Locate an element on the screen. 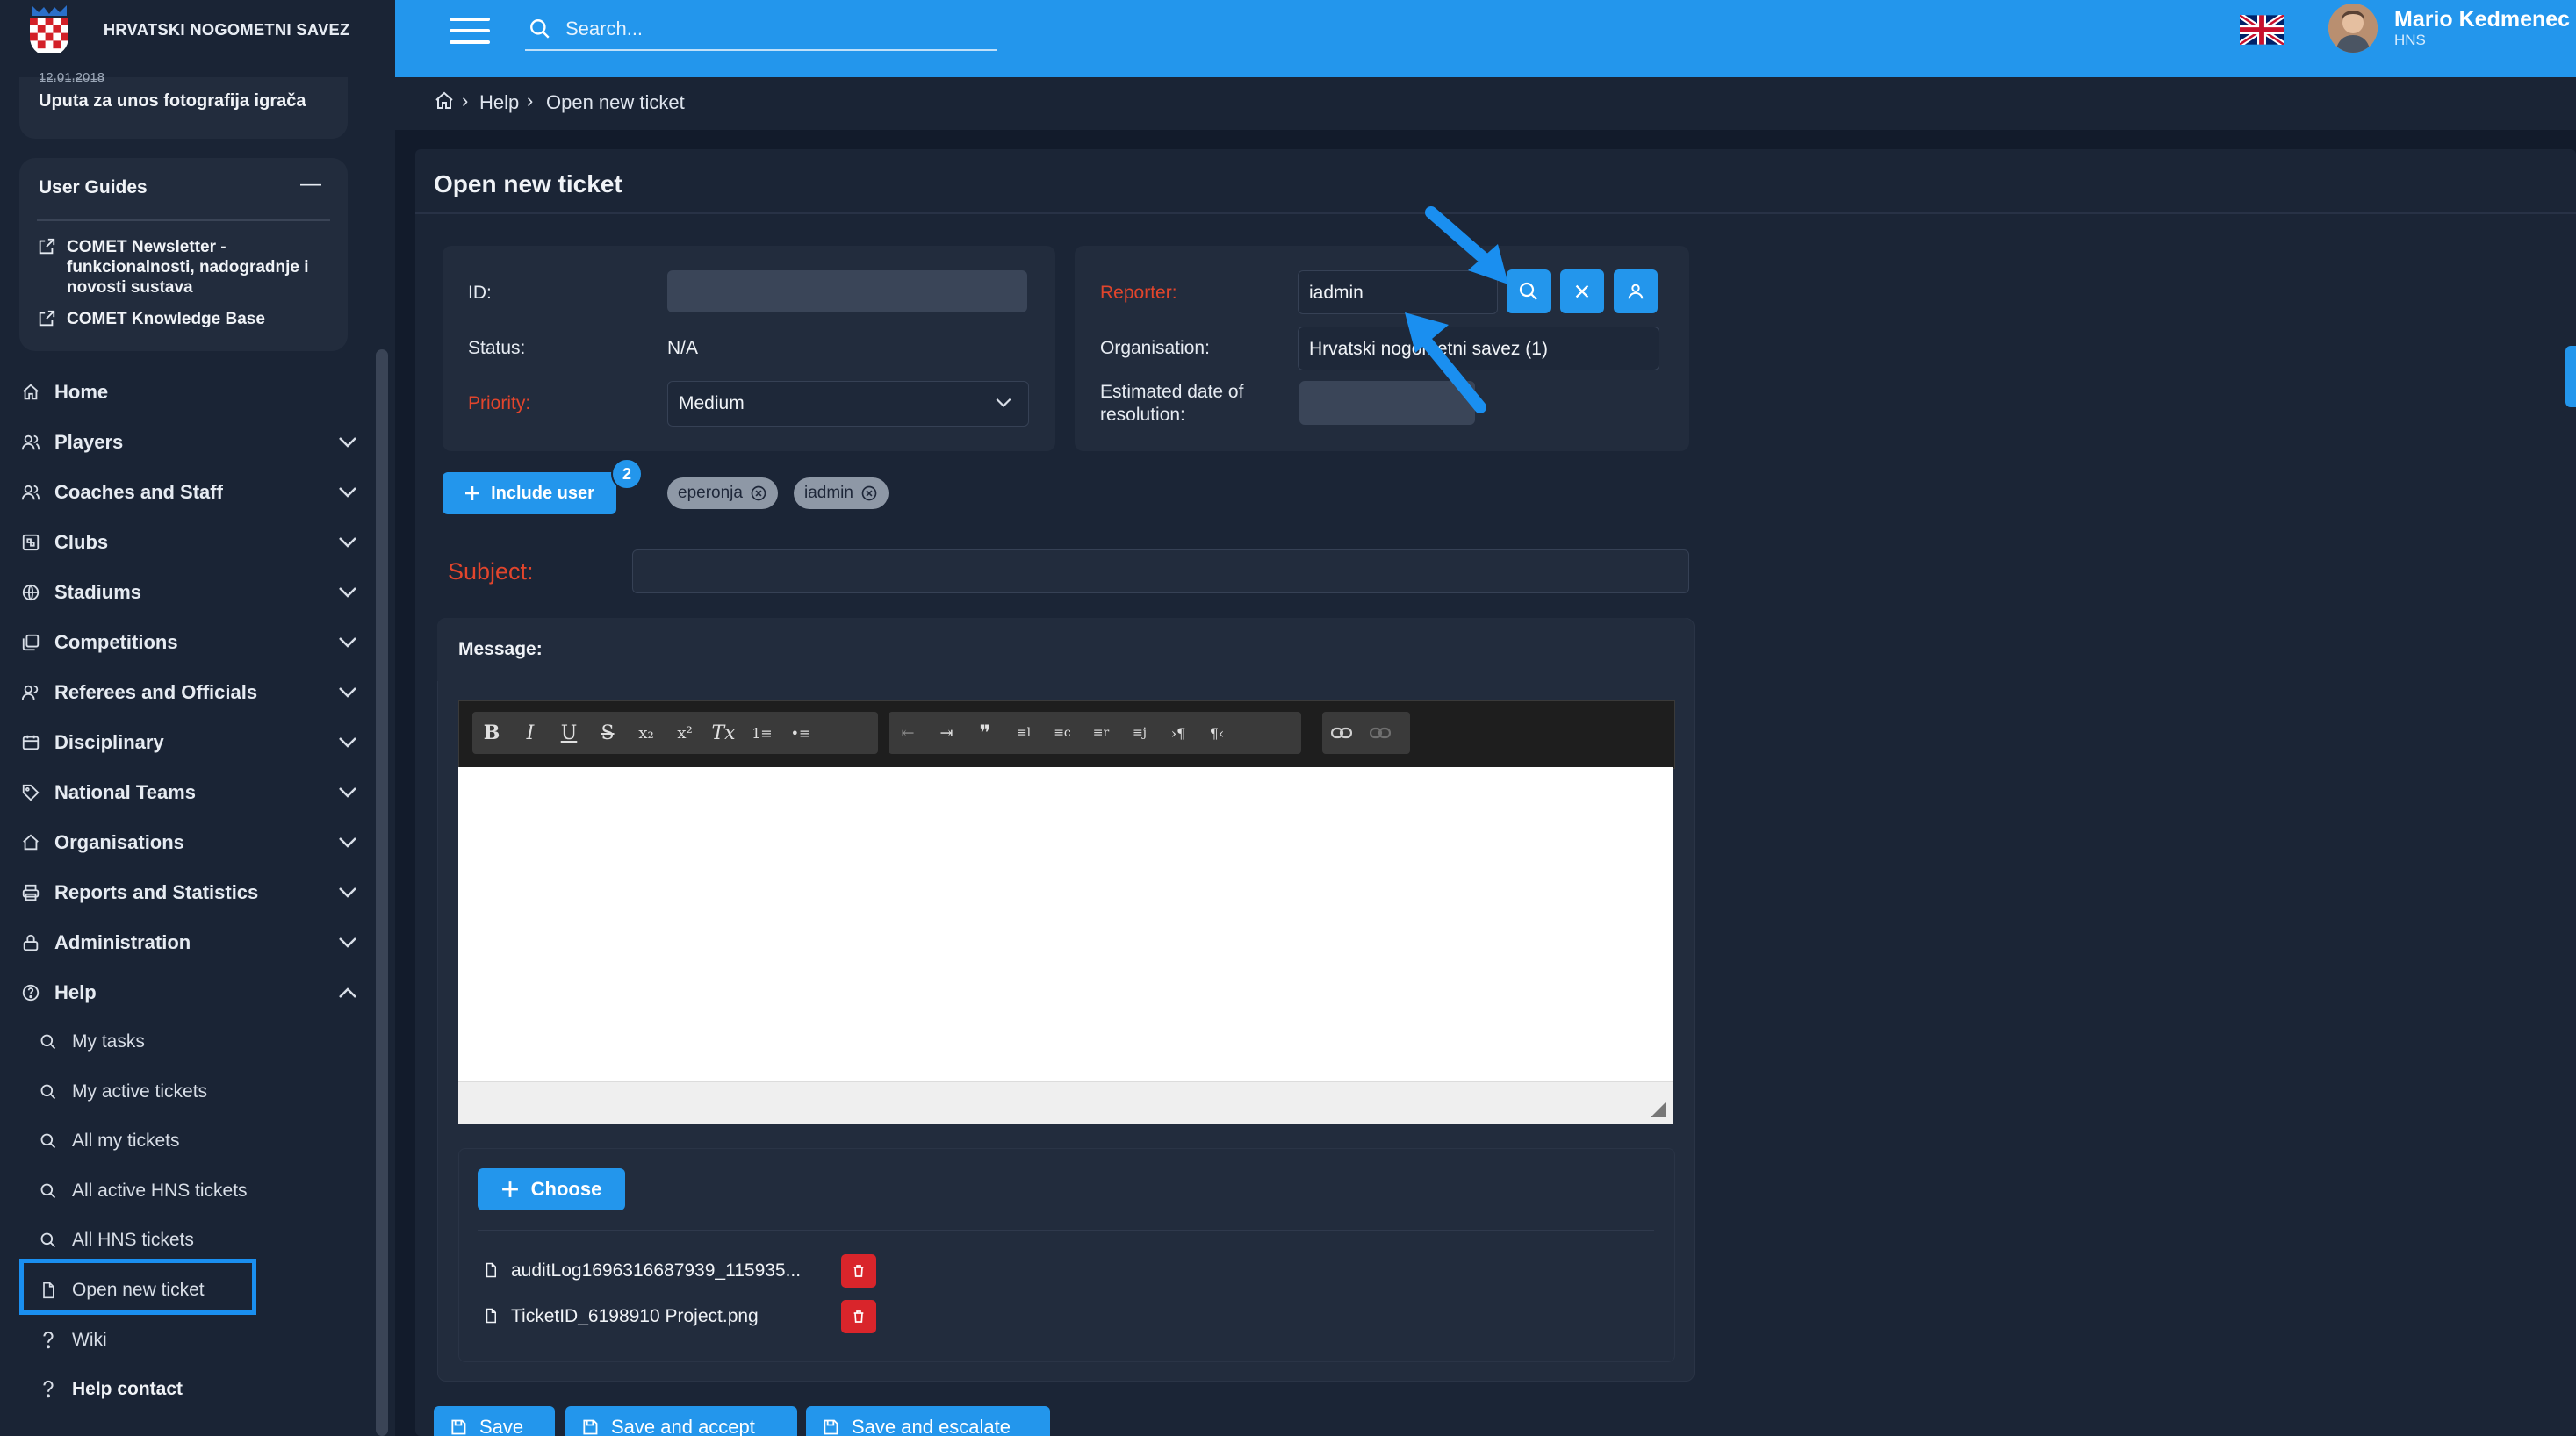 This screenshot has width=2576, height=1436. user-guide-link-knowledge-base: COMET Knowledge Base is located at coordinates (186, 319).